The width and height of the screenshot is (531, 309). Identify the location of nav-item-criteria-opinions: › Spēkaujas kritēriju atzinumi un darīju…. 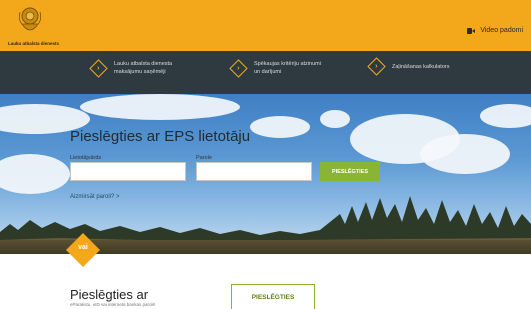
(277, 68).